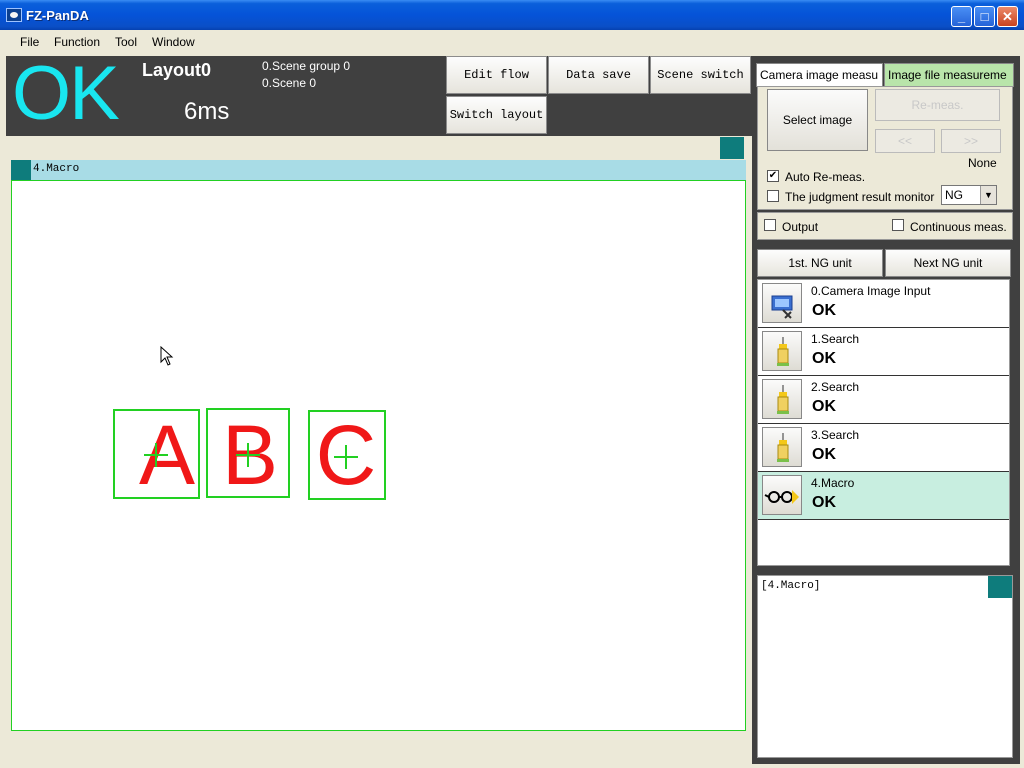 The width and height of the screenshot is (1024, 768). What do you see at coordinates (512, 15) in the screenshot?
I see `title-bar: FZ-PanDA _ □ ✕` at bounding box center [512, 15].